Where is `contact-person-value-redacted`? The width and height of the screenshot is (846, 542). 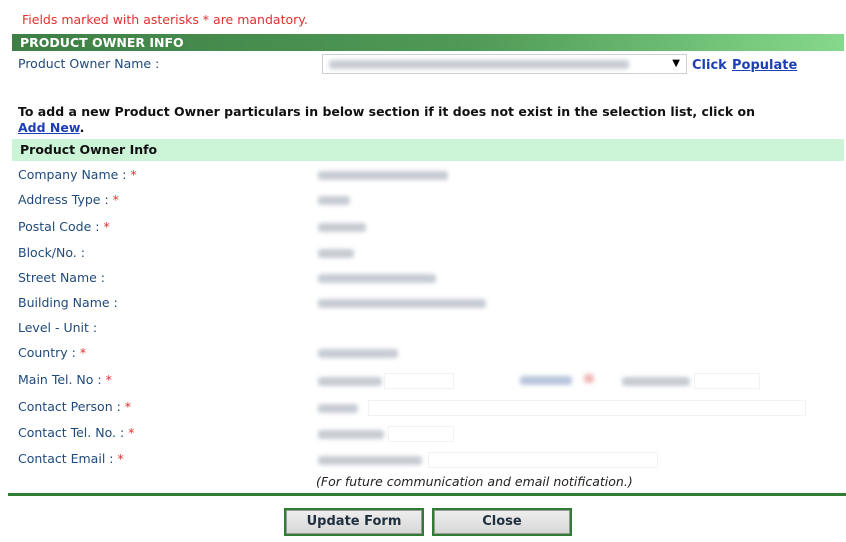
contact-person-value-redacted is located at coordinates (338, 408).